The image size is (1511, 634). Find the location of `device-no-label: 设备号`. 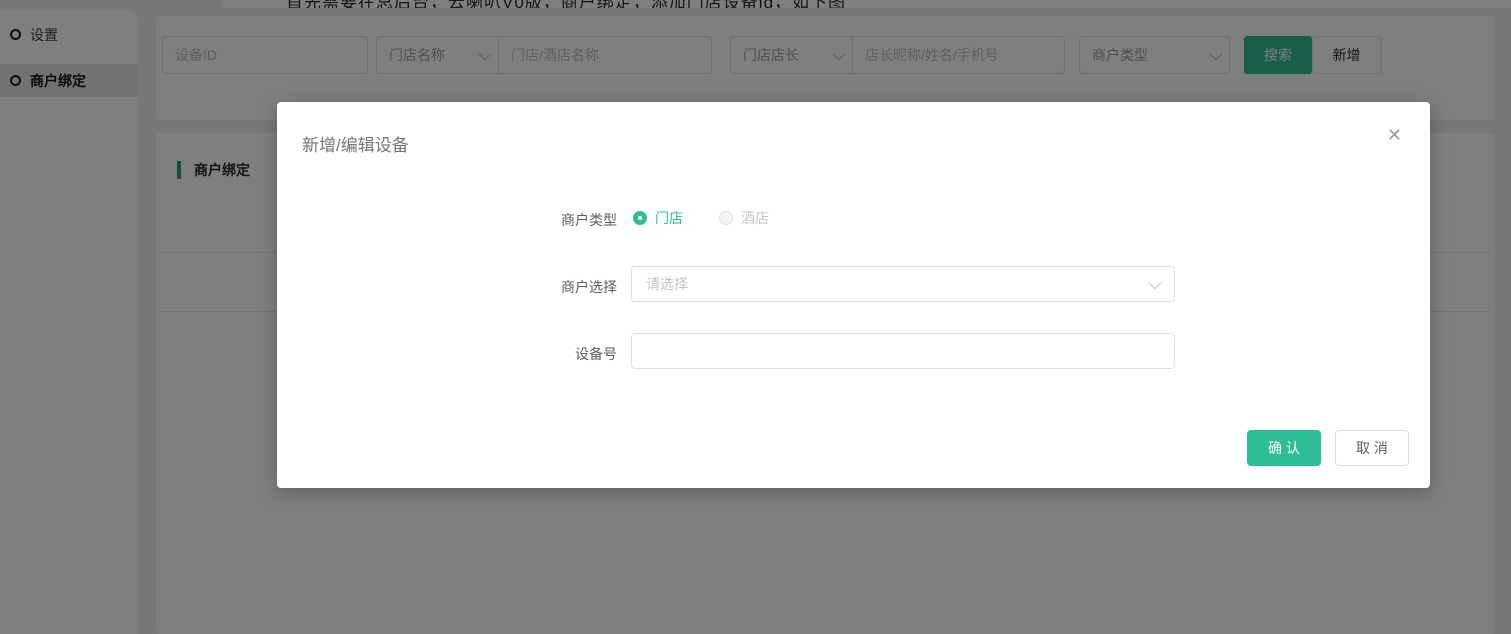

device-no-label: 设备号 is located at coordinates (596, 354).